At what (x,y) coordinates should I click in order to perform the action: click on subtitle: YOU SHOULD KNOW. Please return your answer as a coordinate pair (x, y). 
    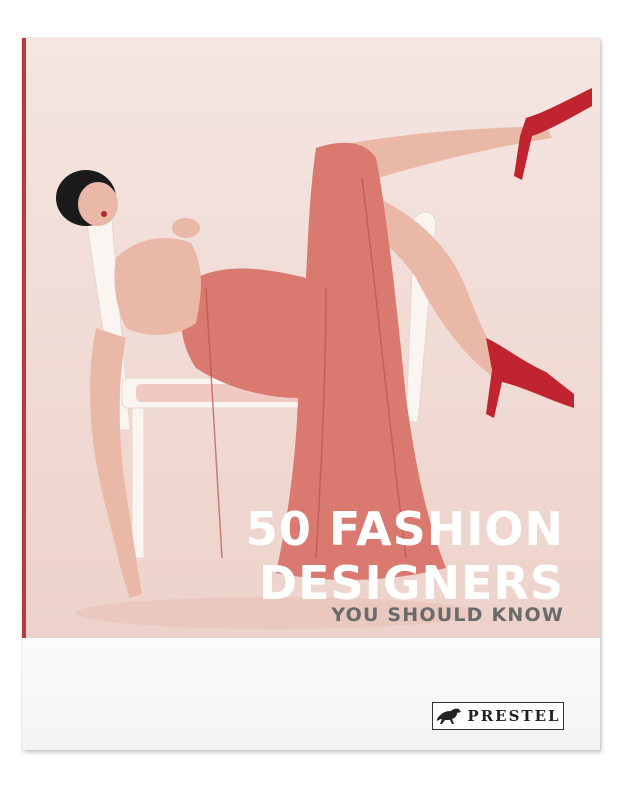
    Looking at the image, I should click on (447, 615).